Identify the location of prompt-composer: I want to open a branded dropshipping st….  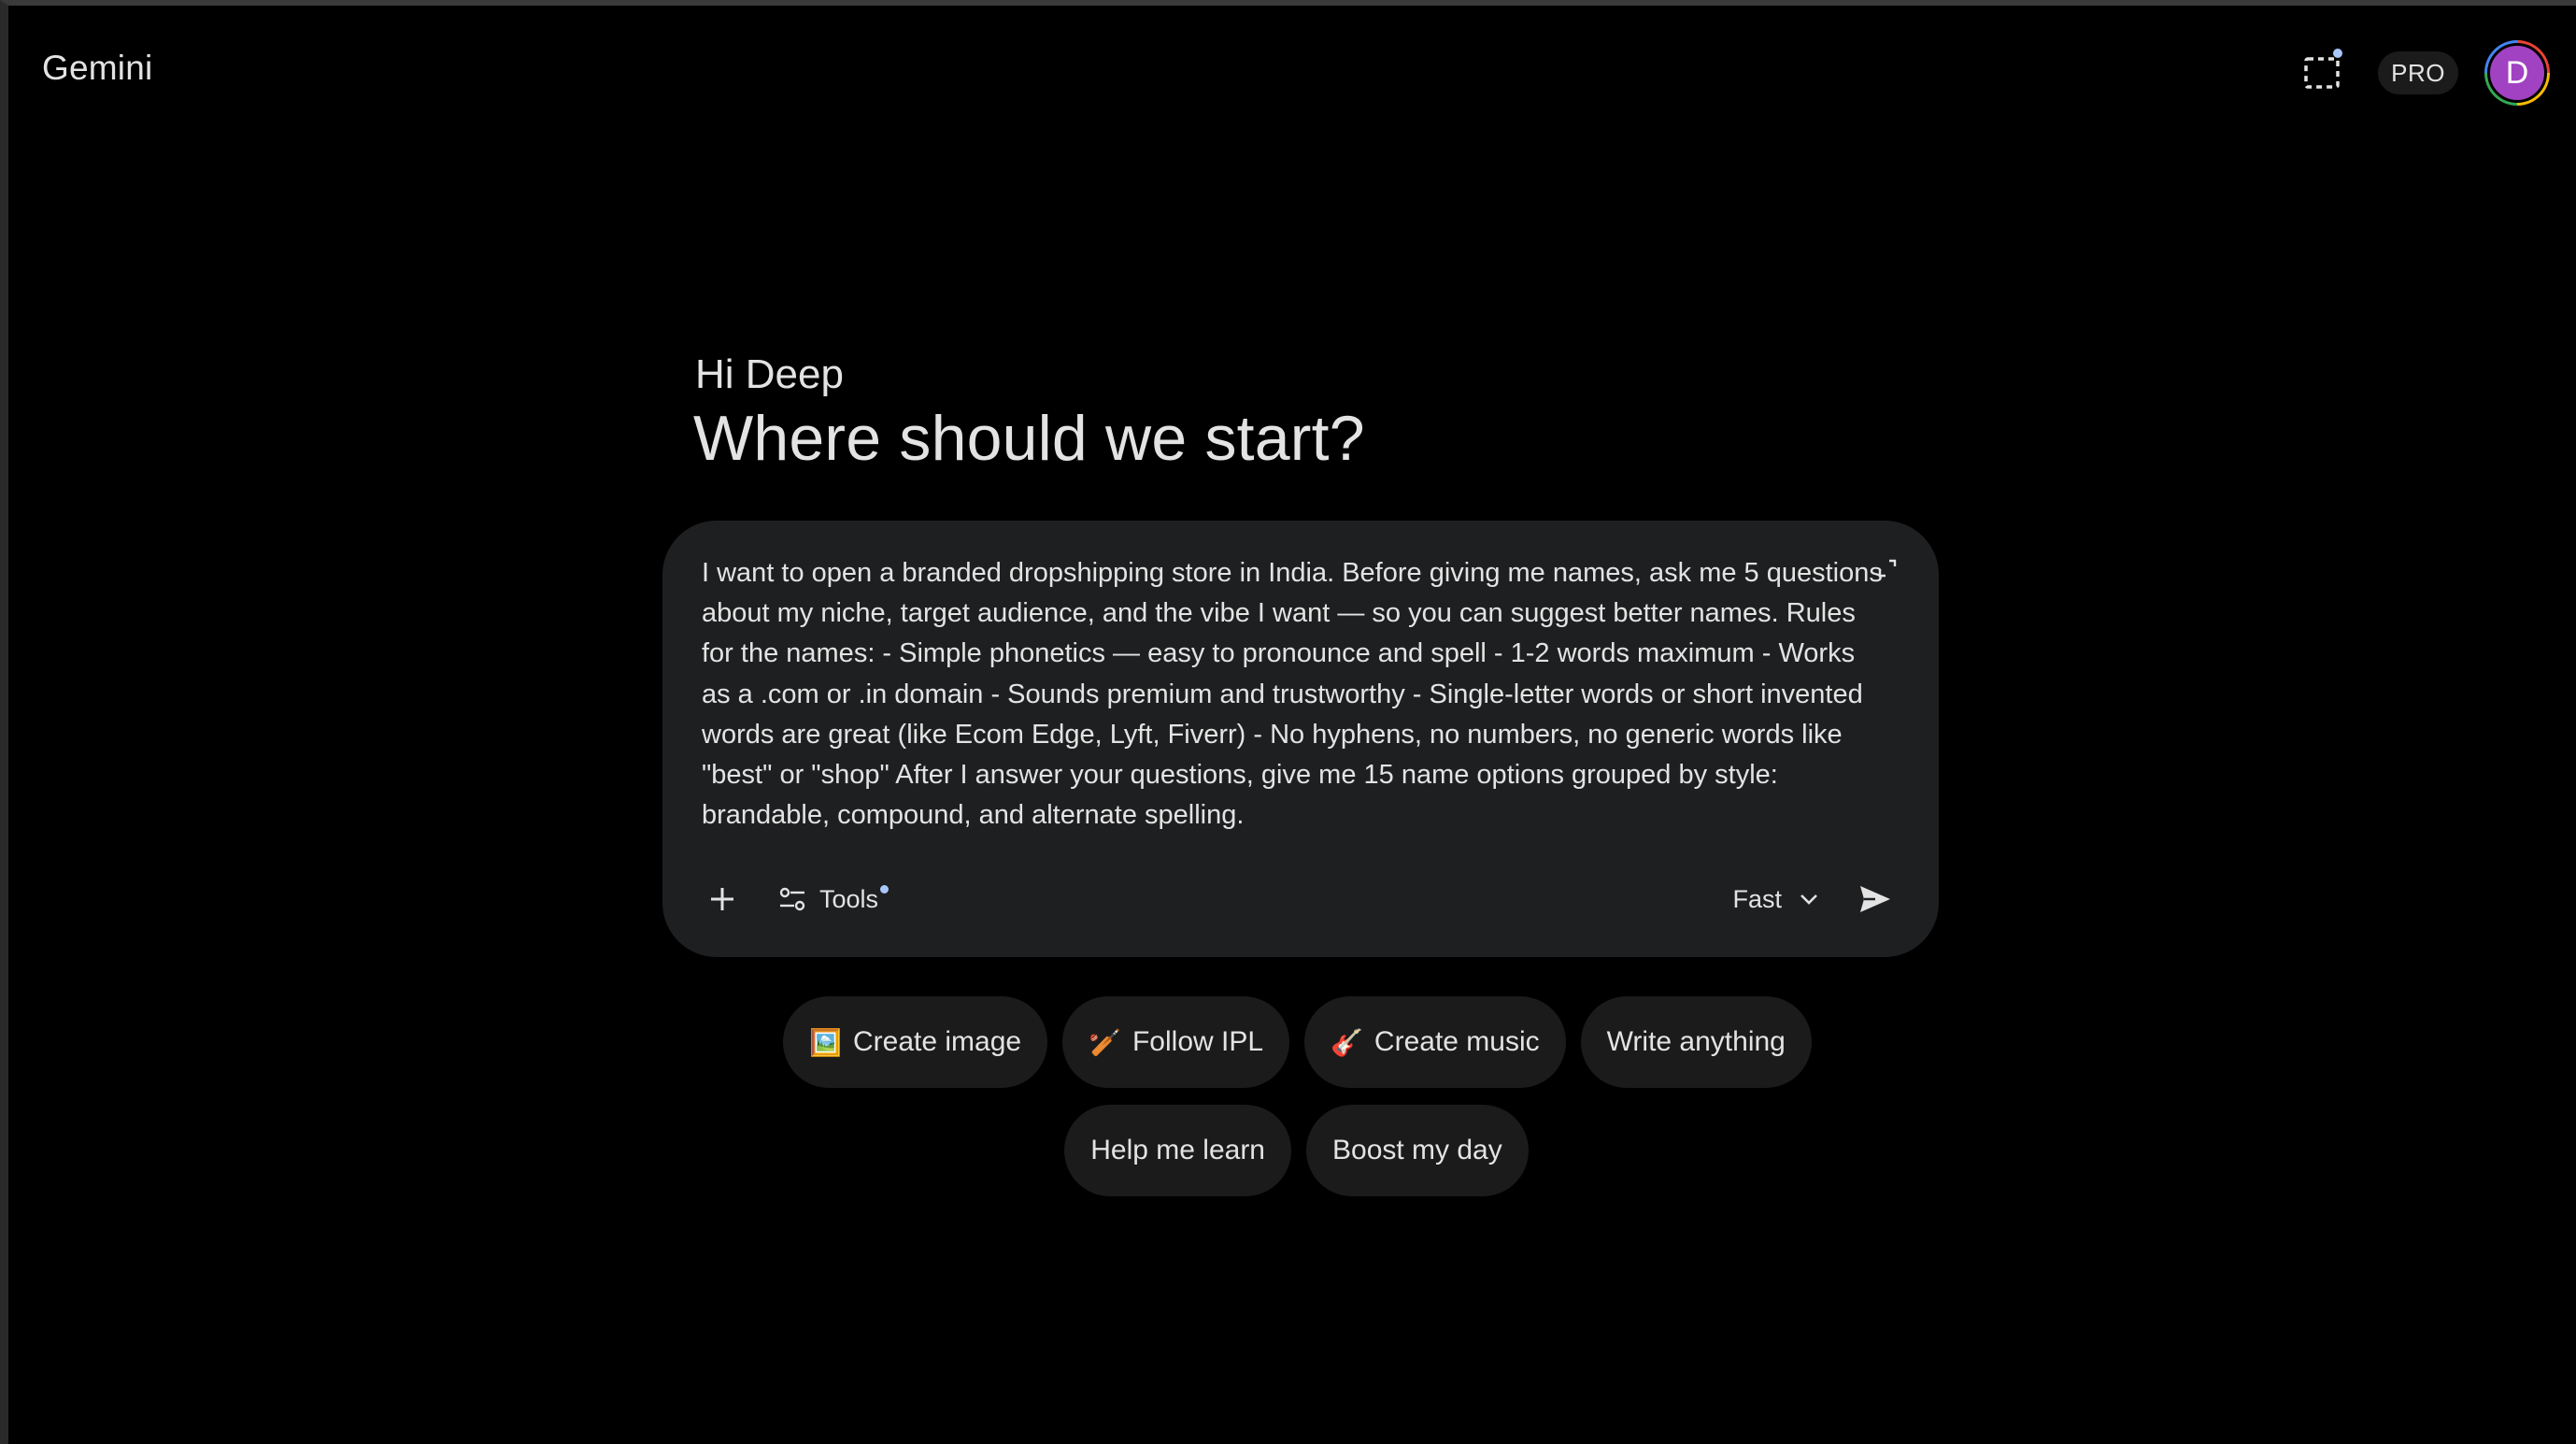
(1300, 739).